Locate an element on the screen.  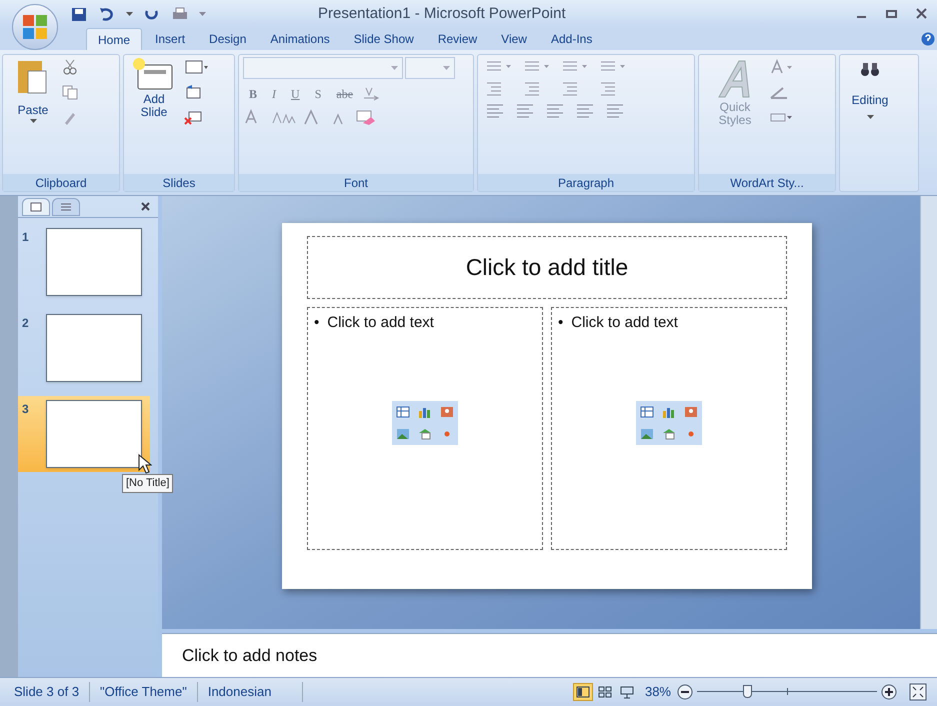
title-placeholder-text: Click to add title is located at coordinates (547, 267).